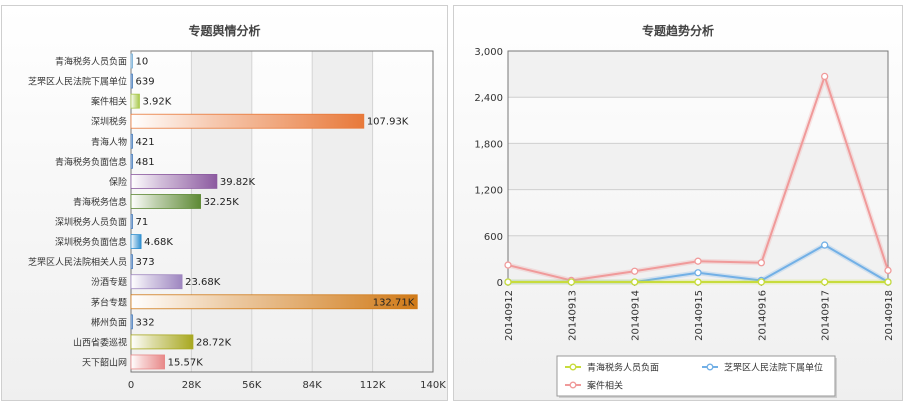 The height and width of the screenshot is (406, 904). What do you see at coordinates (100, 342) in the screenshot?
I see `category-label: 山西省委巡视` at bounding box center [100, 342].